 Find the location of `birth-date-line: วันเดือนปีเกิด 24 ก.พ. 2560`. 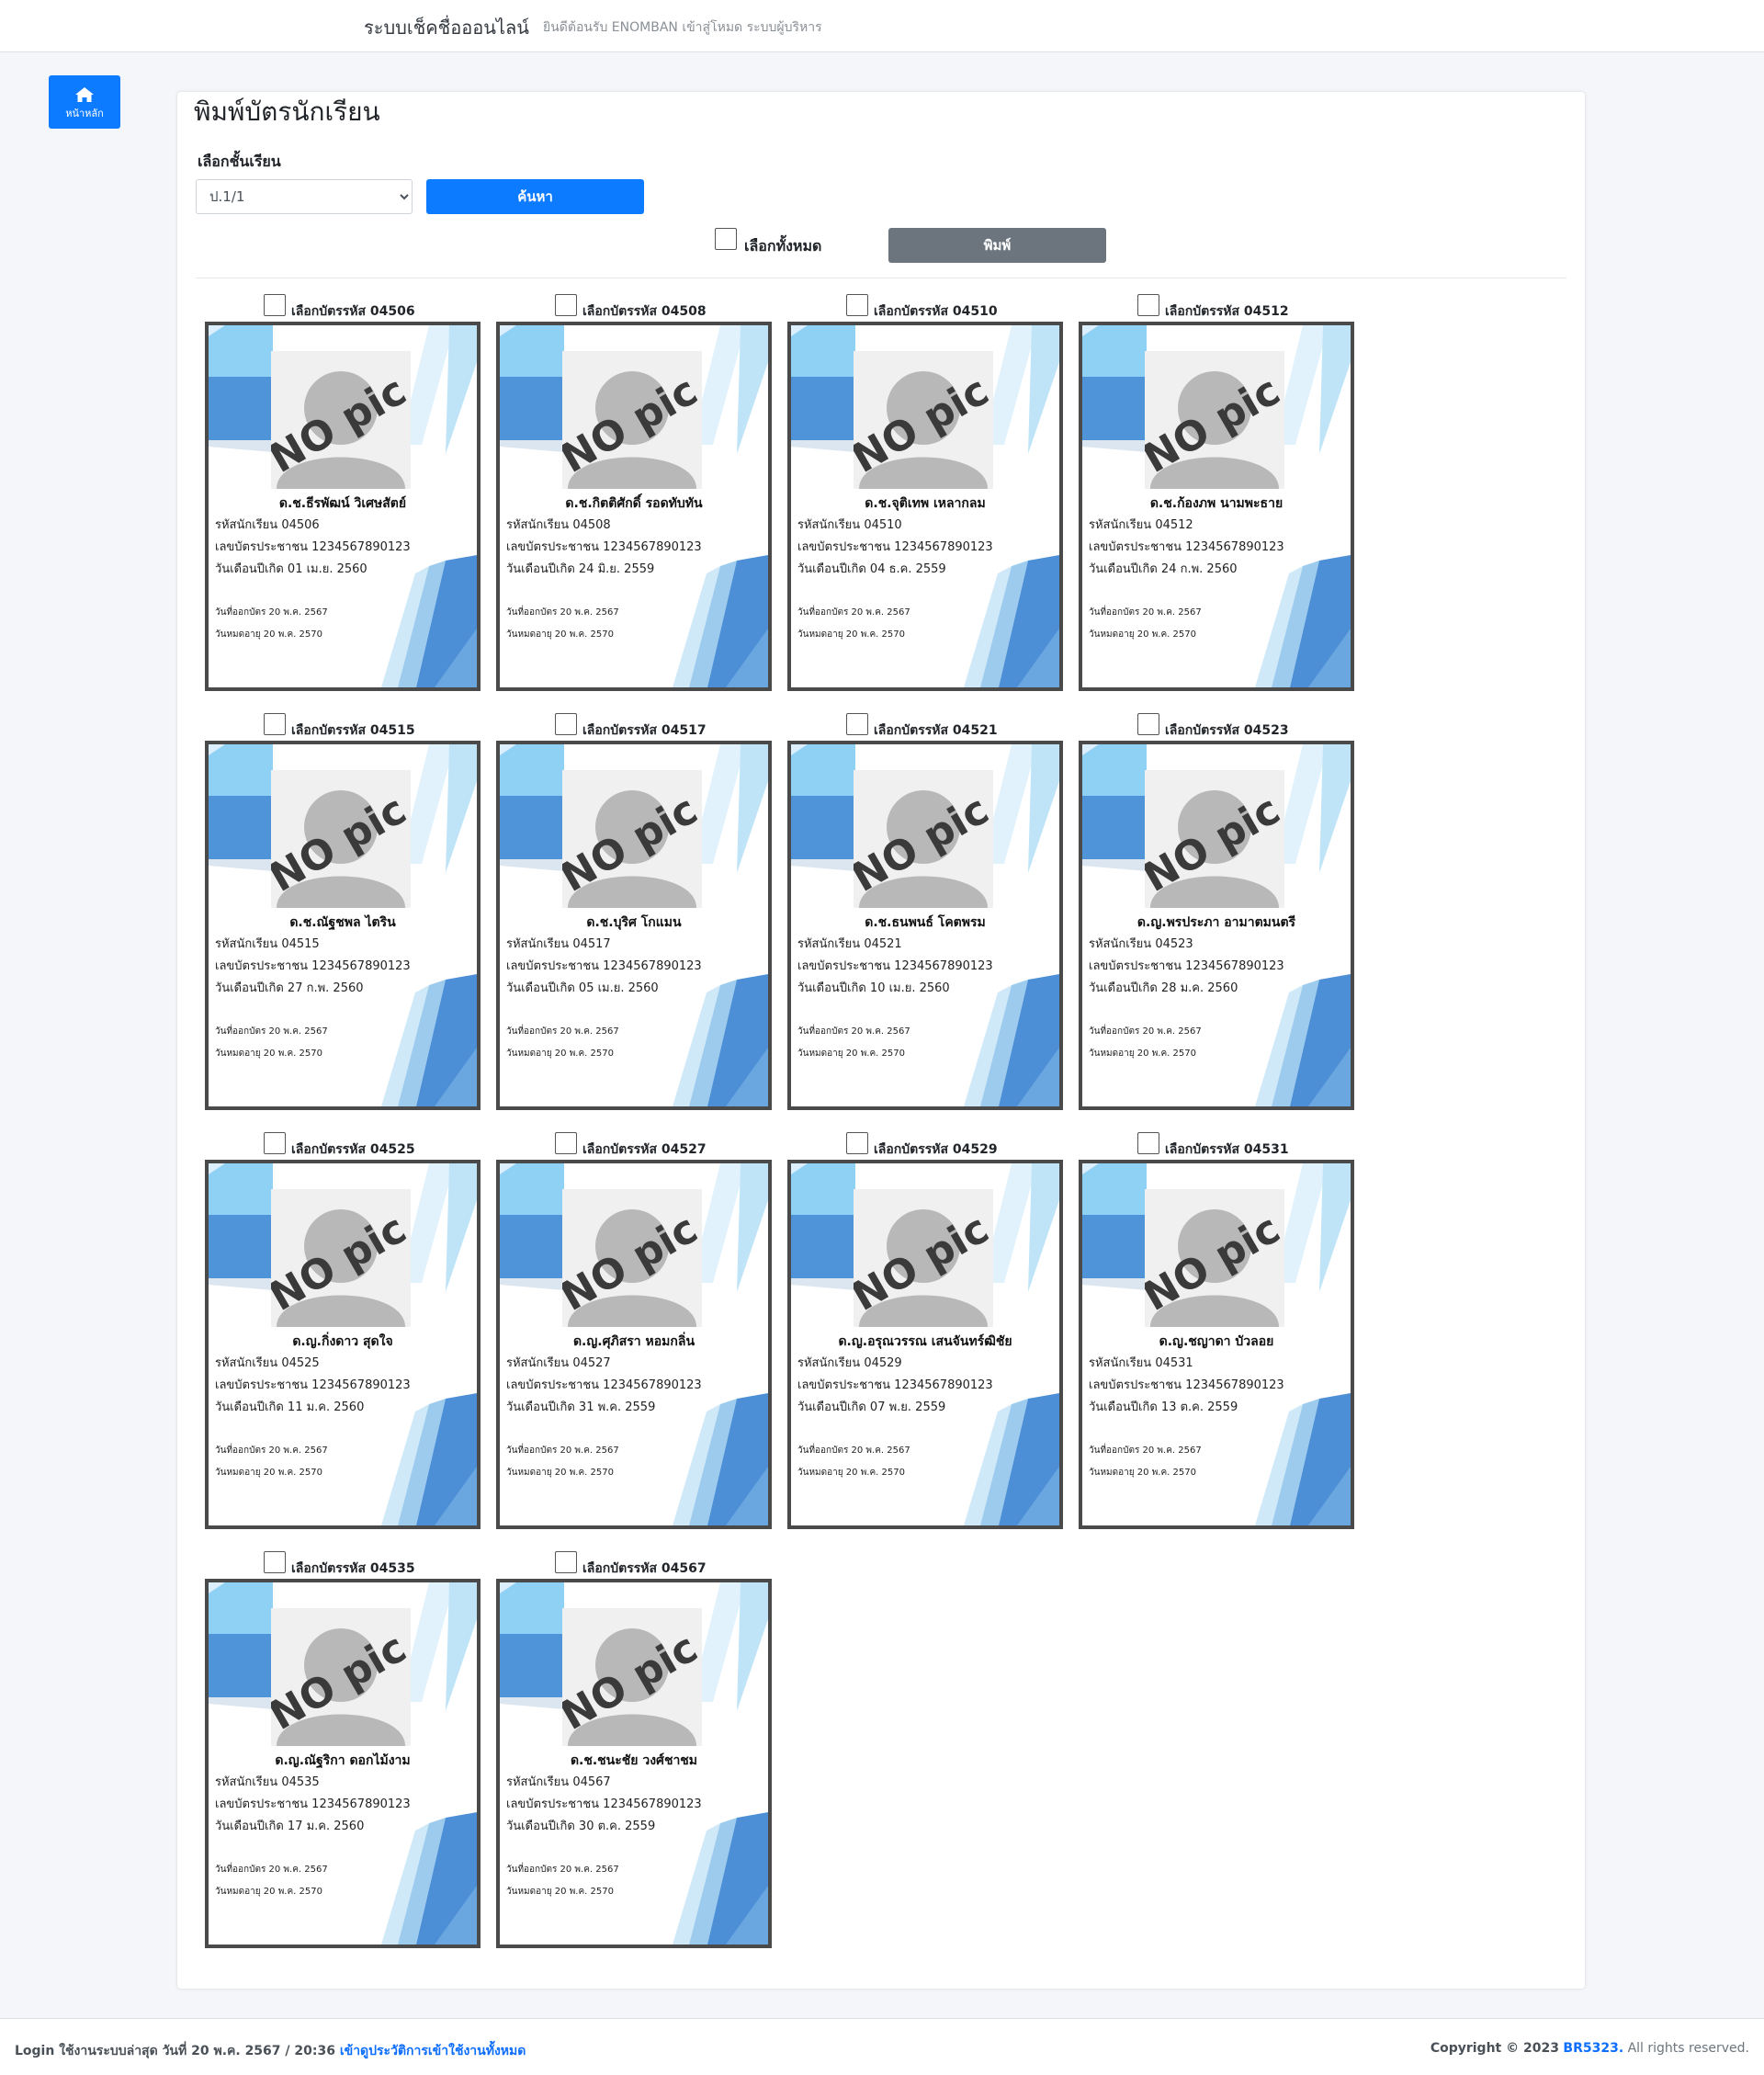

birth-date-line: วันเดือนปีเกิด 24 ก.พ. 2560 is located at coordinates (1163, 568).